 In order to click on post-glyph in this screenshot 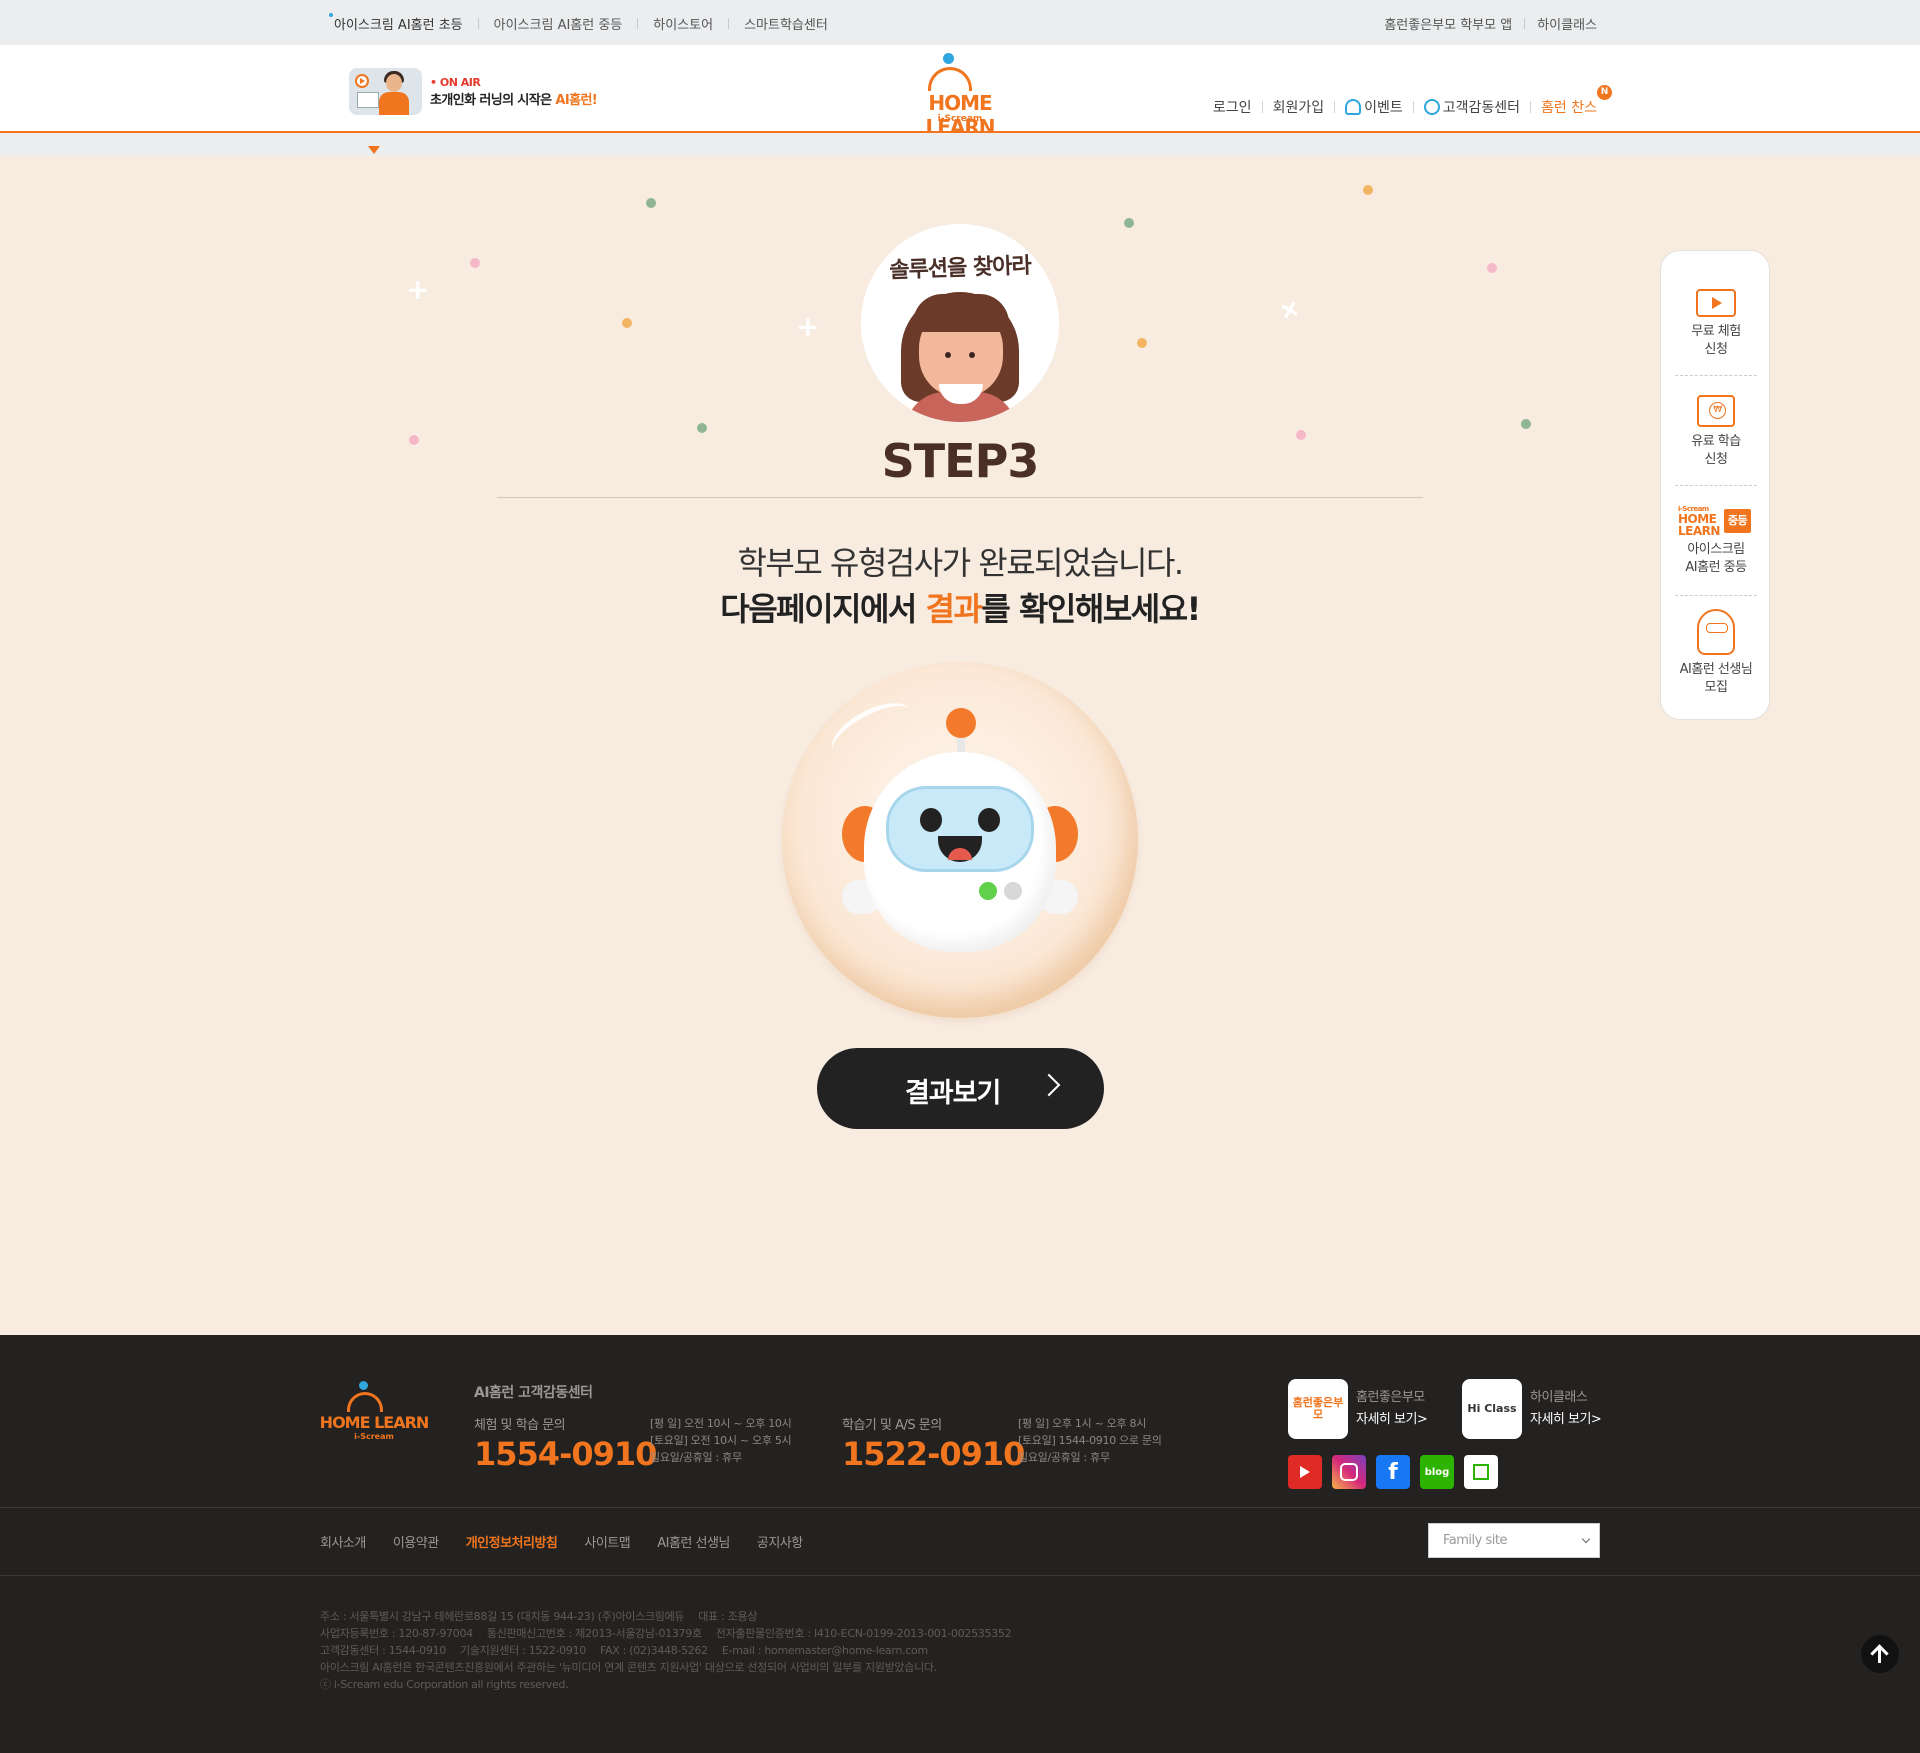, I will do `click(1481, 1472)`.